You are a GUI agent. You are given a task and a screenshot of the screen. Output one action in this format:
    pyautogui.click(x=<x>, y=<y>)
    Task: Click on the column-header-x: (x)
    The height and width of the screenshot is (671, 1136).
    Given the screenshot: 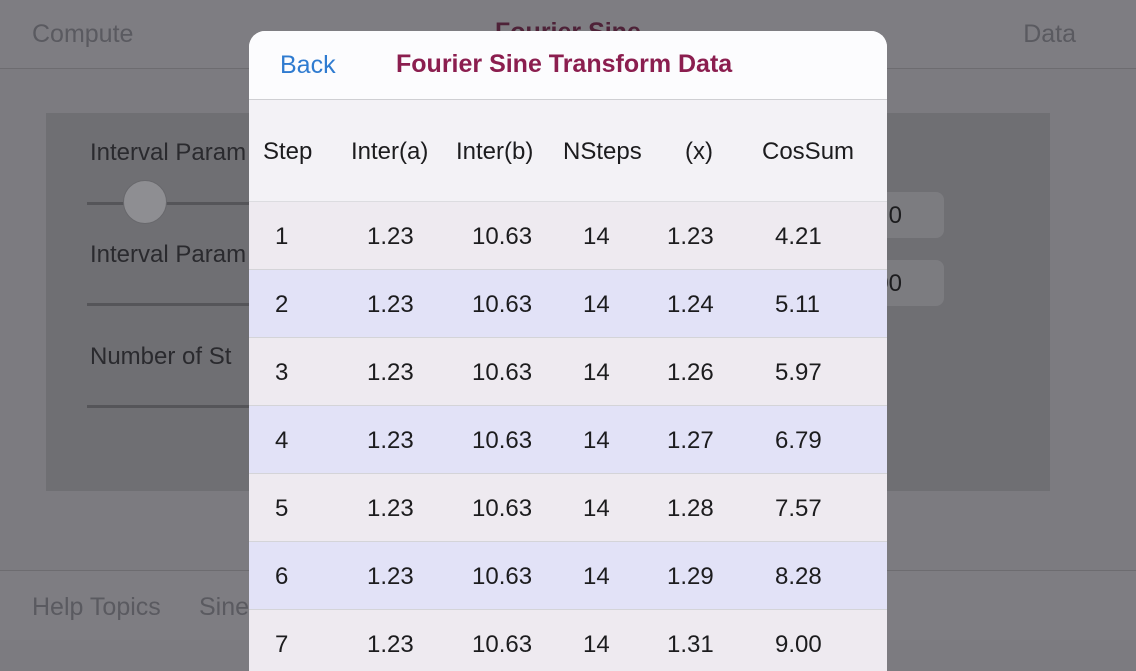 What is the action you would take?
    pyautogui.click(x=699, y=151)
    